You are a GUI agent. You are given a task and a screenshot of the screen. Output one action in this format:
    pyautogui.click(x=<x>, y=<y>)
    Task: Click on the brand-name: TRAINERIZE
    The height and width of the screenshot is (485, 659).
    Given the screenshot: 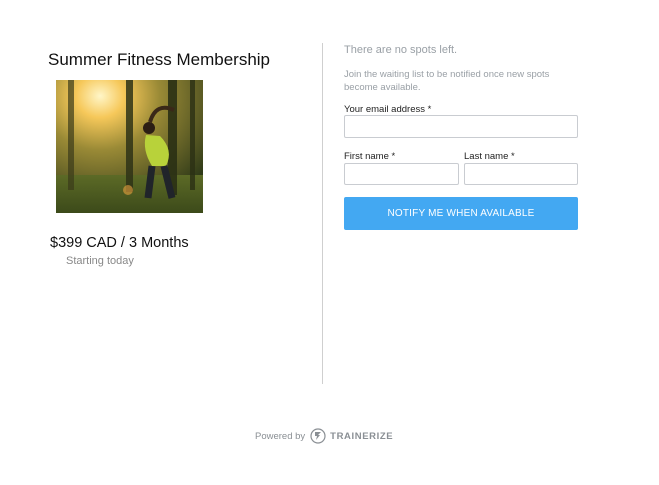 What is the action you would take?
    pyautogui.click(x=361, y=436)
    